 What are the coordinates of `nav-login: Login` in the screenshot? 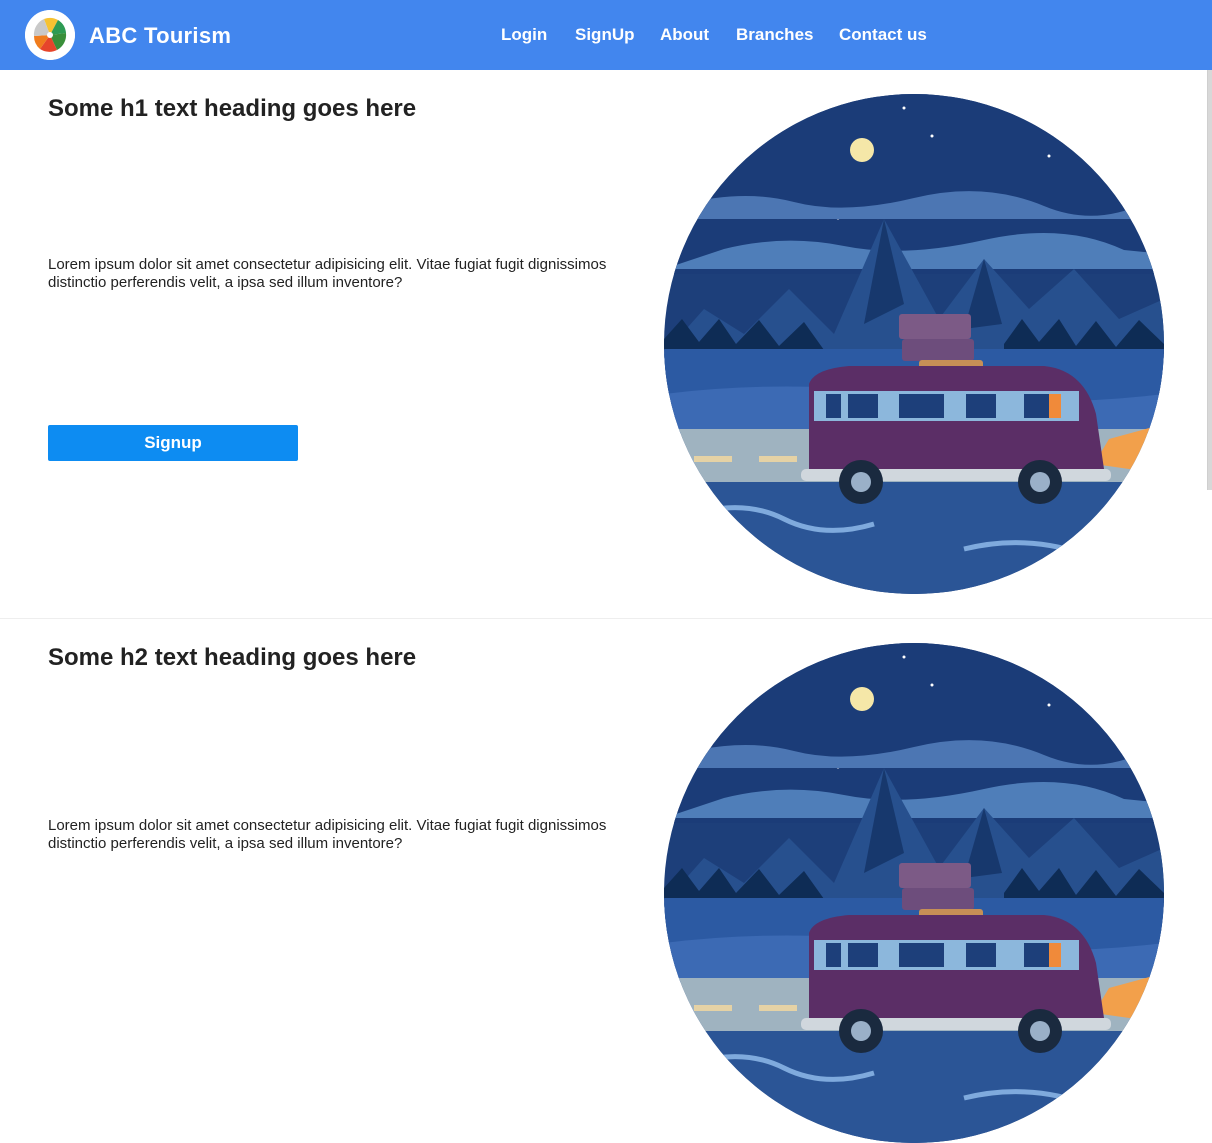 It's located at (524, 35).